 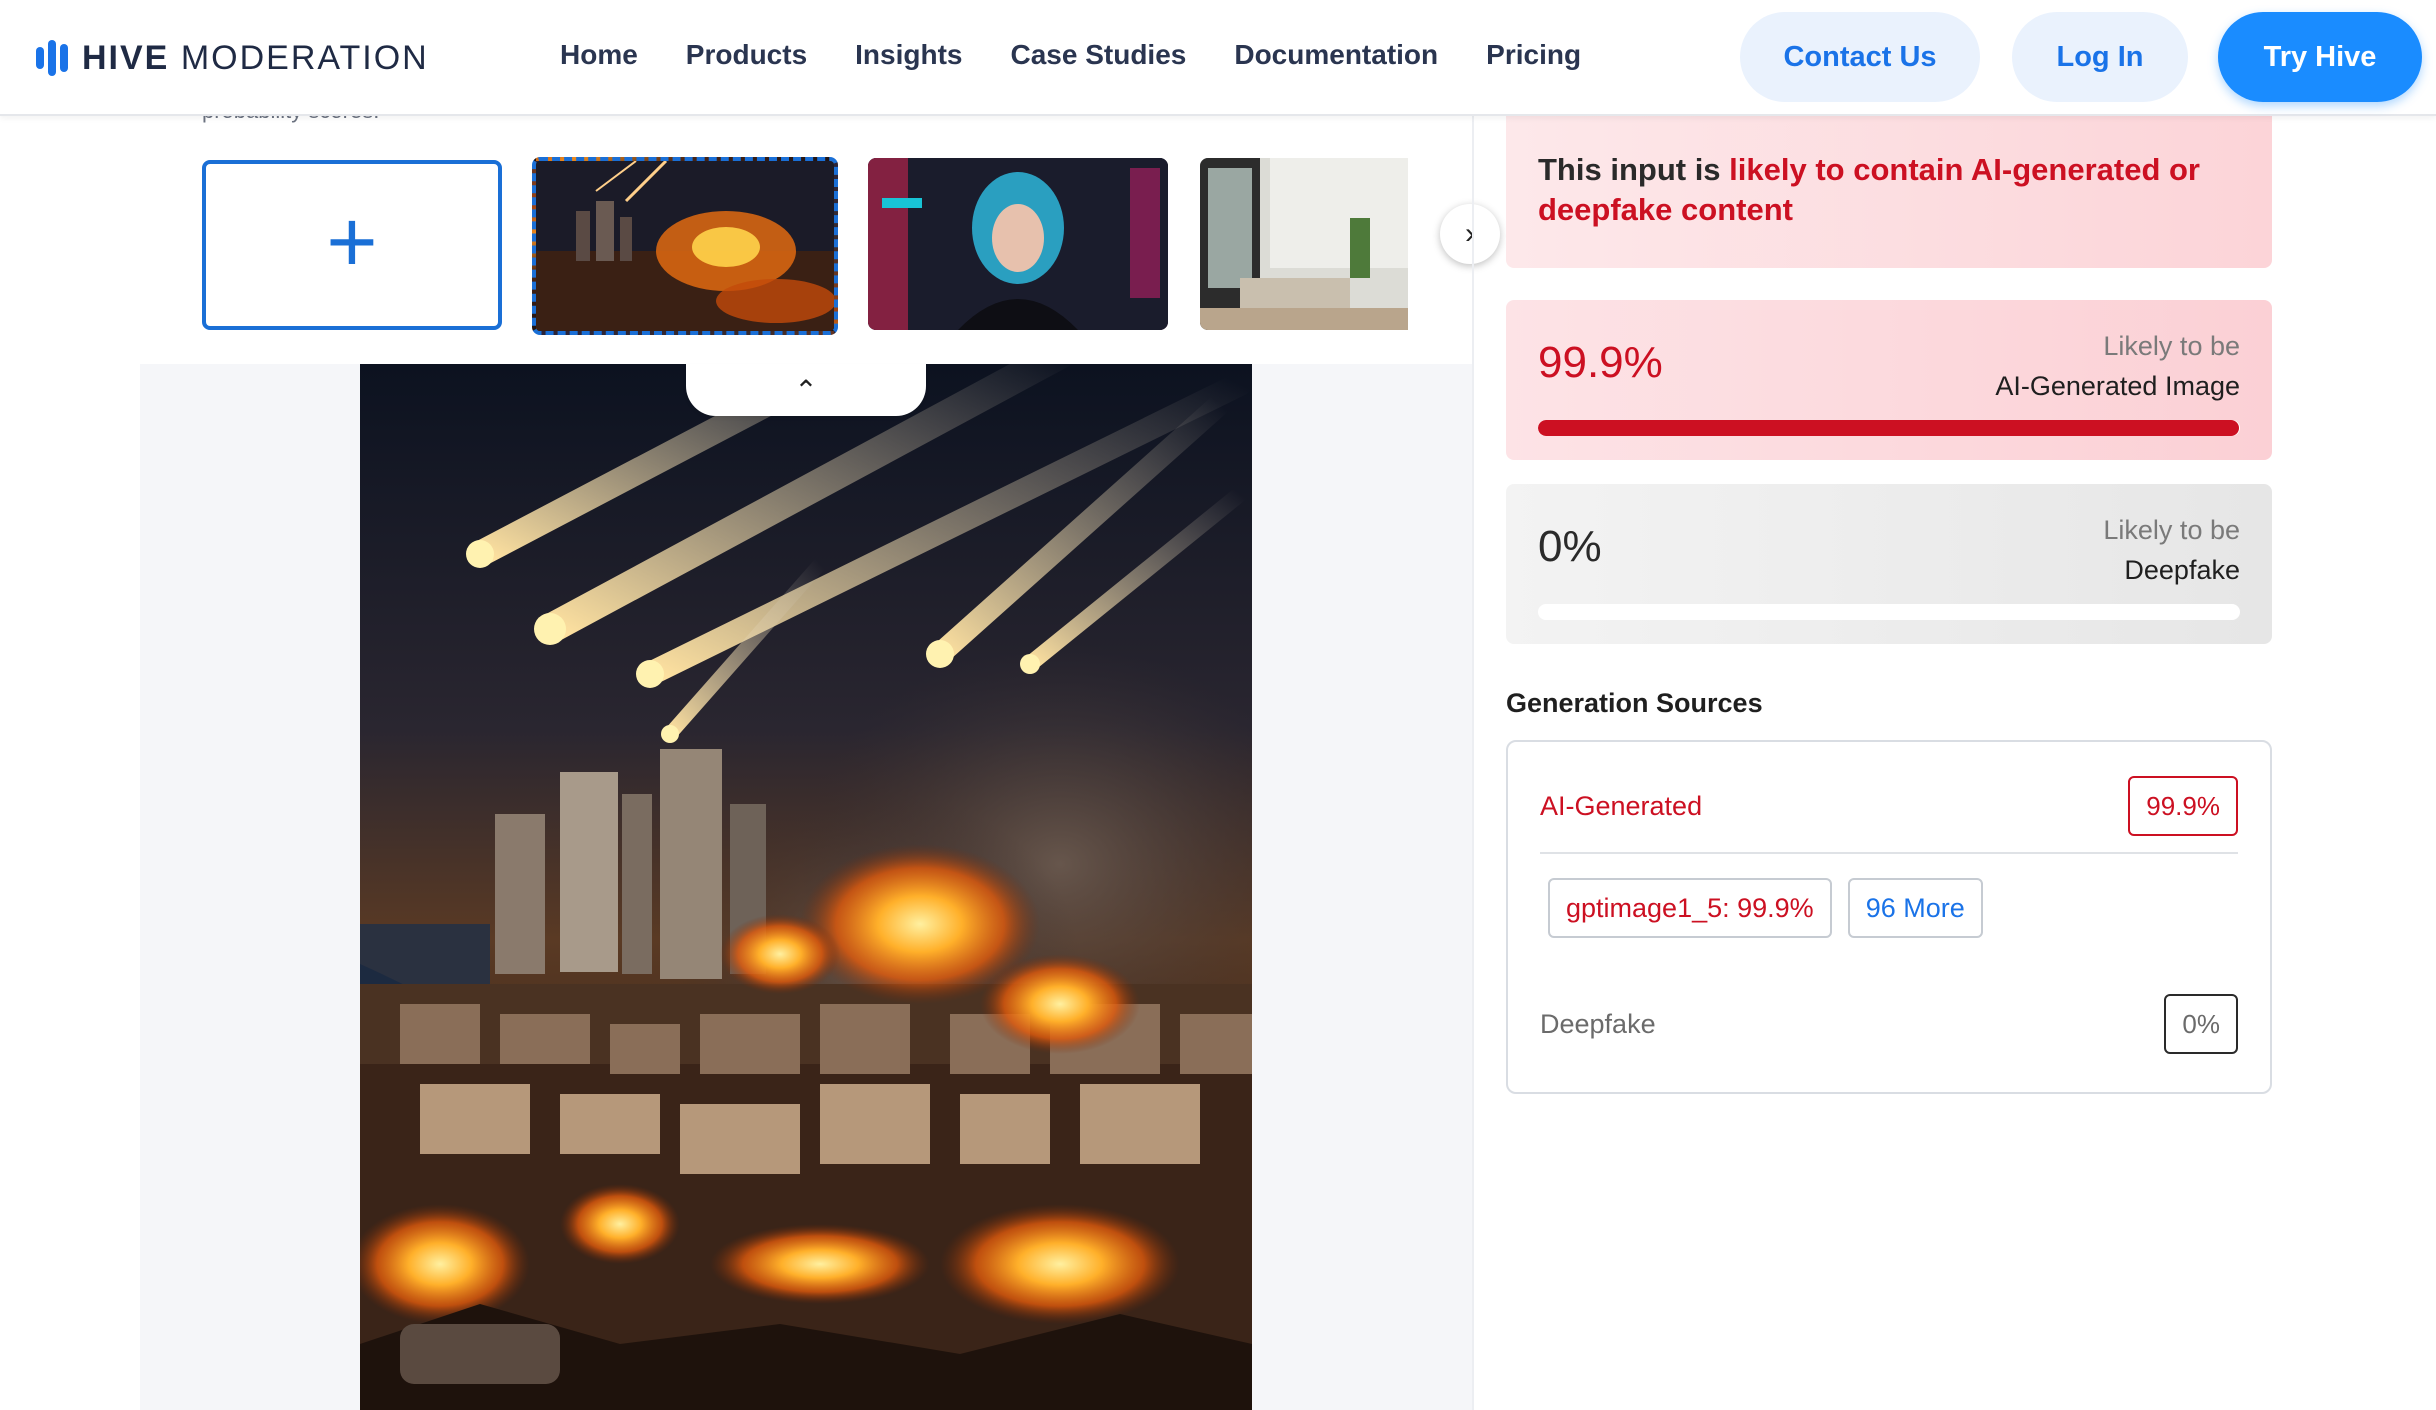 I want to click on plus-icon: +, so click(x=352, y=241).